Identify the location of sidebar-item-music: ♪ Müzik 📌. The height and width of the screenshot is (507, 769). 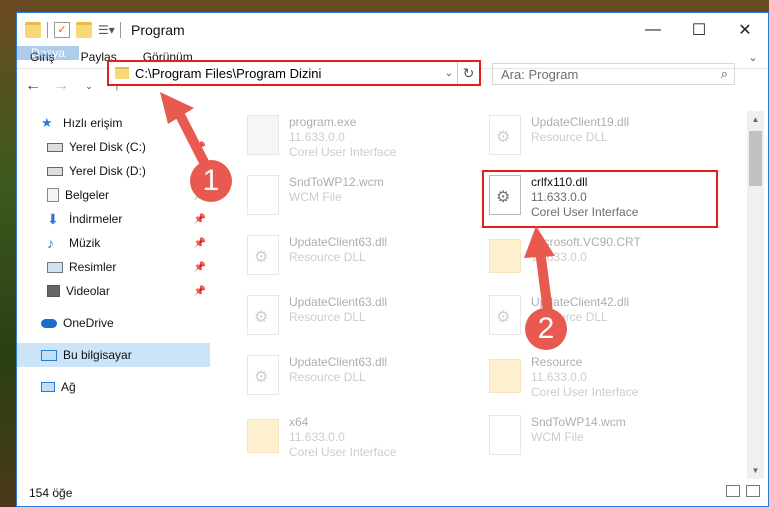
(113, 243).